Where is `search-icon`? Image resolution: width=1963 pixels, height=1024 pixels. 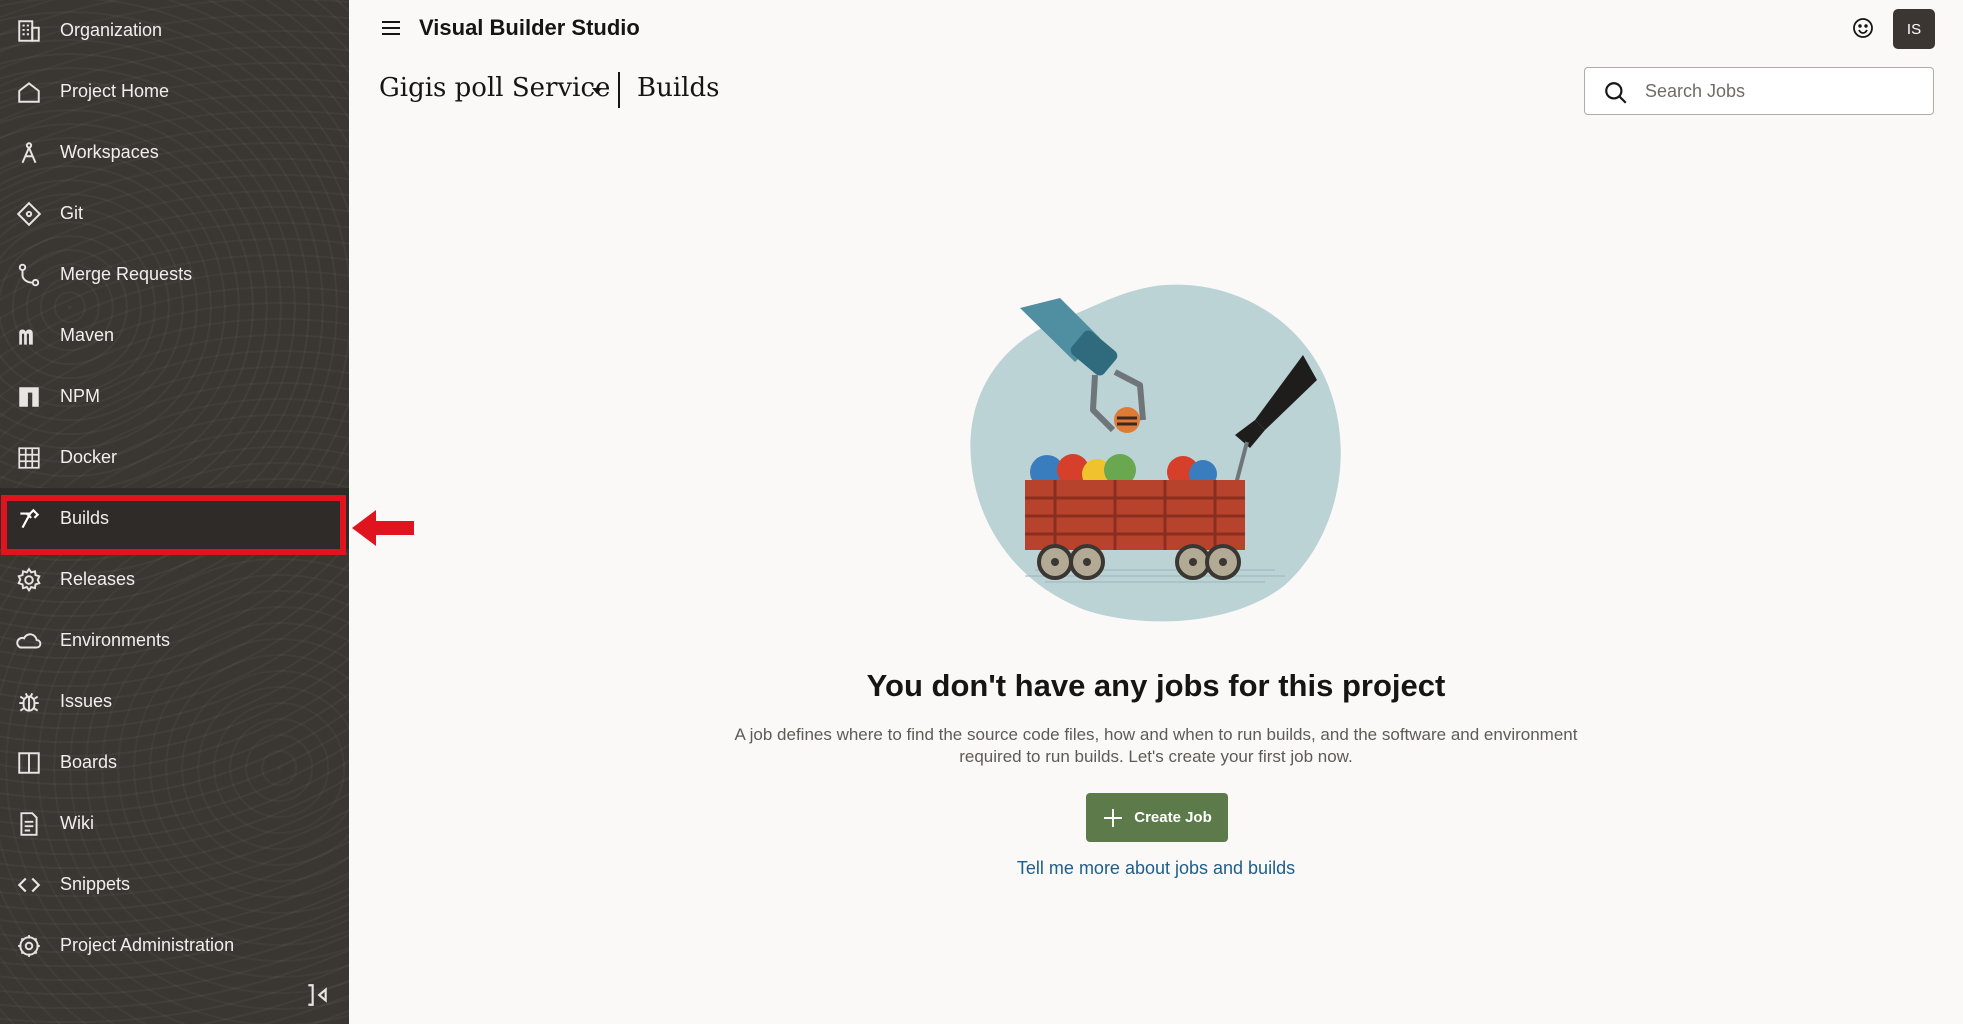
search-icon is located at coordinates (1616, 93).